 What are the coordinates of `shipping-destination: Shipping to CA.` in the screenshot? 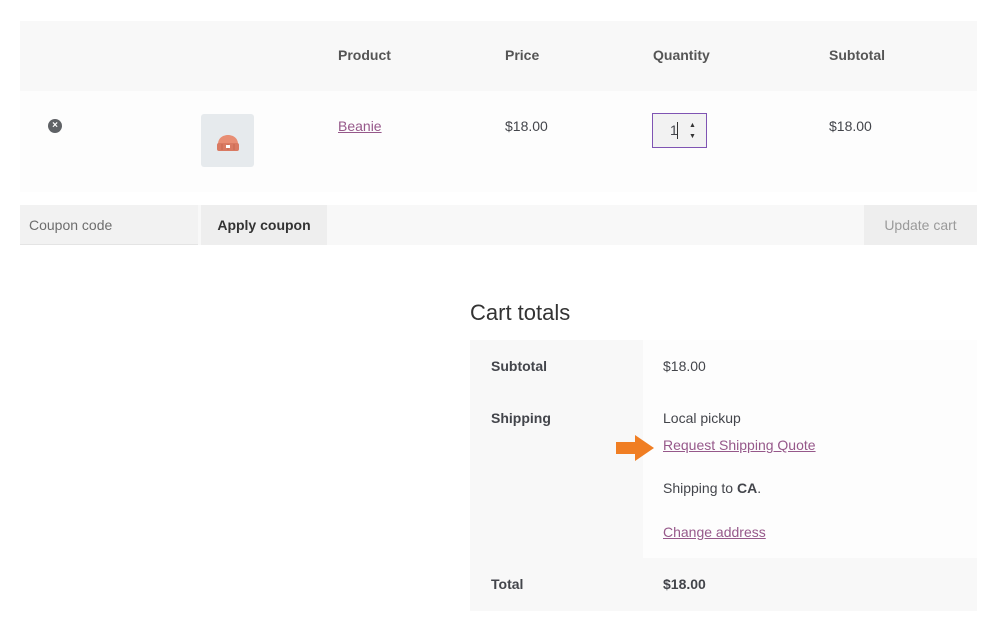 It's located at (712, 488).